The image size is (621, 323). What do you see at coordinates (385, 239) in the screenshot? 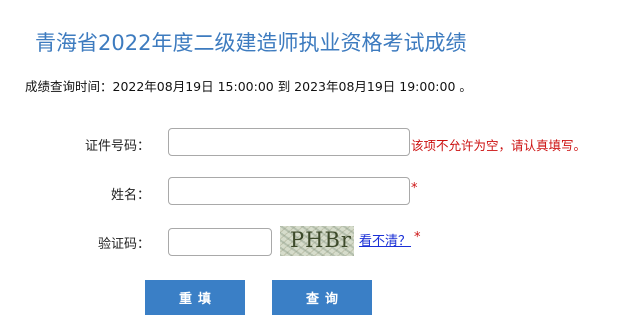
I see `captcha-refresh-link: 看不清？` at bounding box center [385, 239].